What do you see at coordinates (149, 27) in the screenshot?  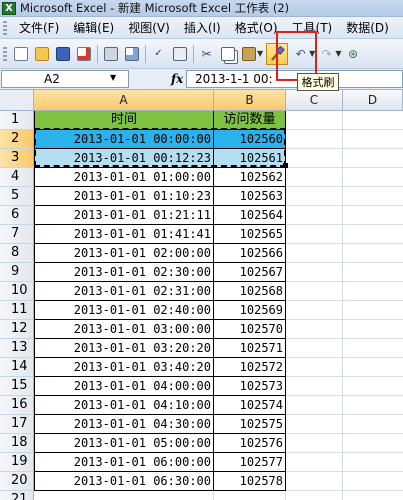 I see `menu-view: 视图(V)` at bounding box center [149, 27].